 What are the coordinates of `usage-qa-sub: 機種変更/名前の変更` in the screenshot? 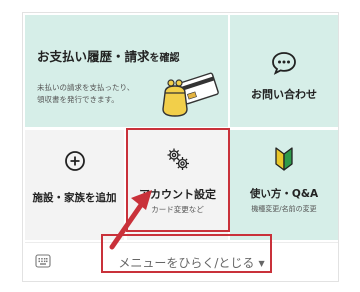 It's located at (284, 209).